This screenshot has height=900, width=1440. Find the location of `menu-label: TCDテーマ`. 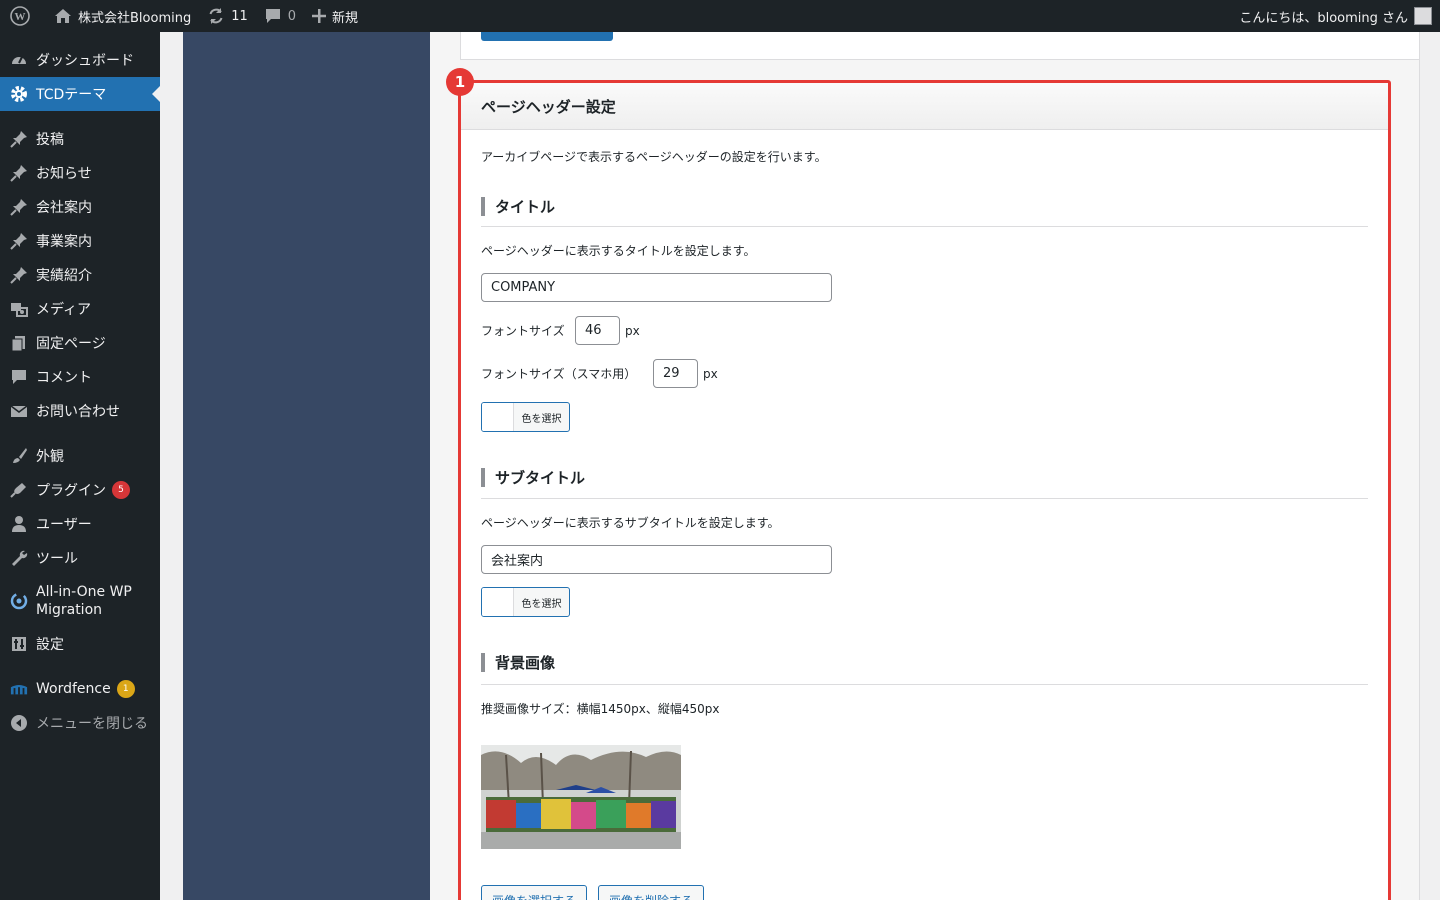

menu-label: TCDテーマ is located at coordinates (71, 95).